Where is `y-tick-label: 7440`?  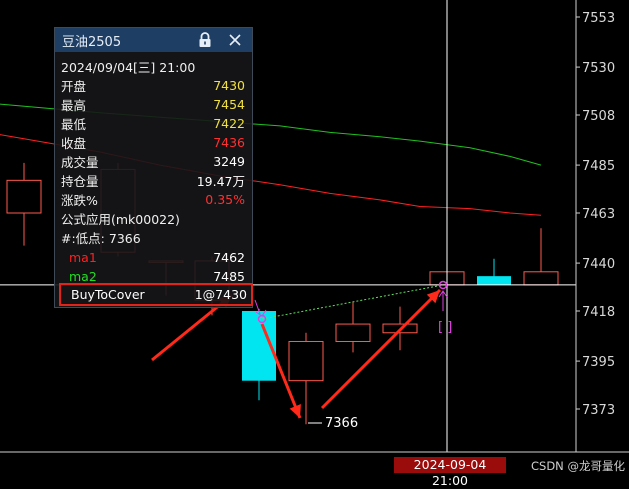 y-tick-label: 7440 is located at coordinates (598, 264).